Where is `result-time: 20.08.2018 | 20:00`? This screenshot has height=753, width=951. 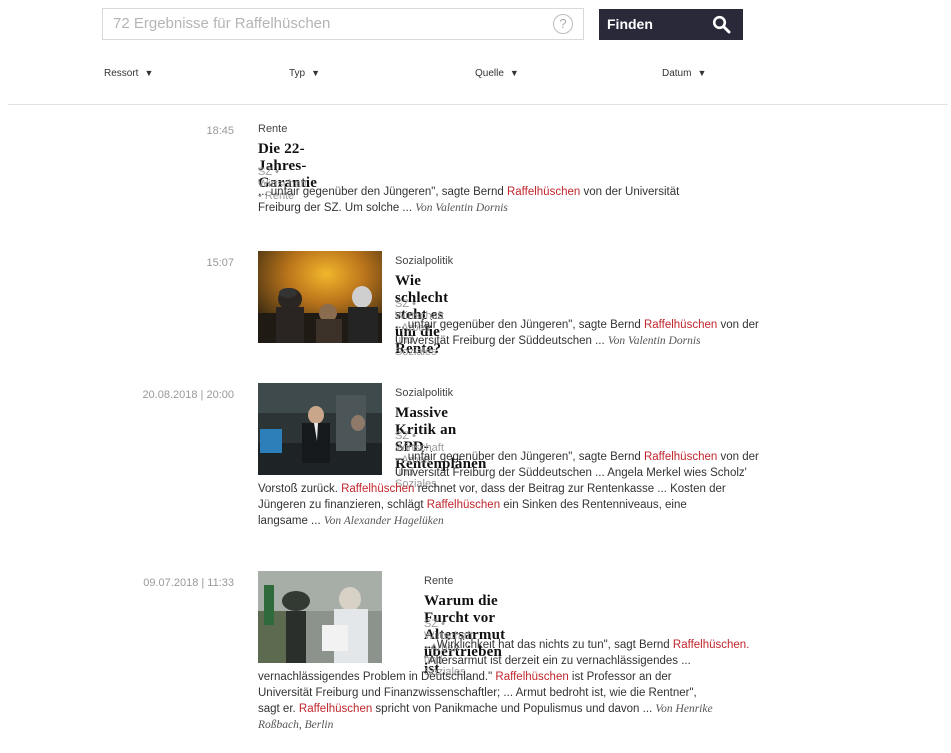
result-time: 20.08.2018 | 20:00 is located at coordinates (188, 395).